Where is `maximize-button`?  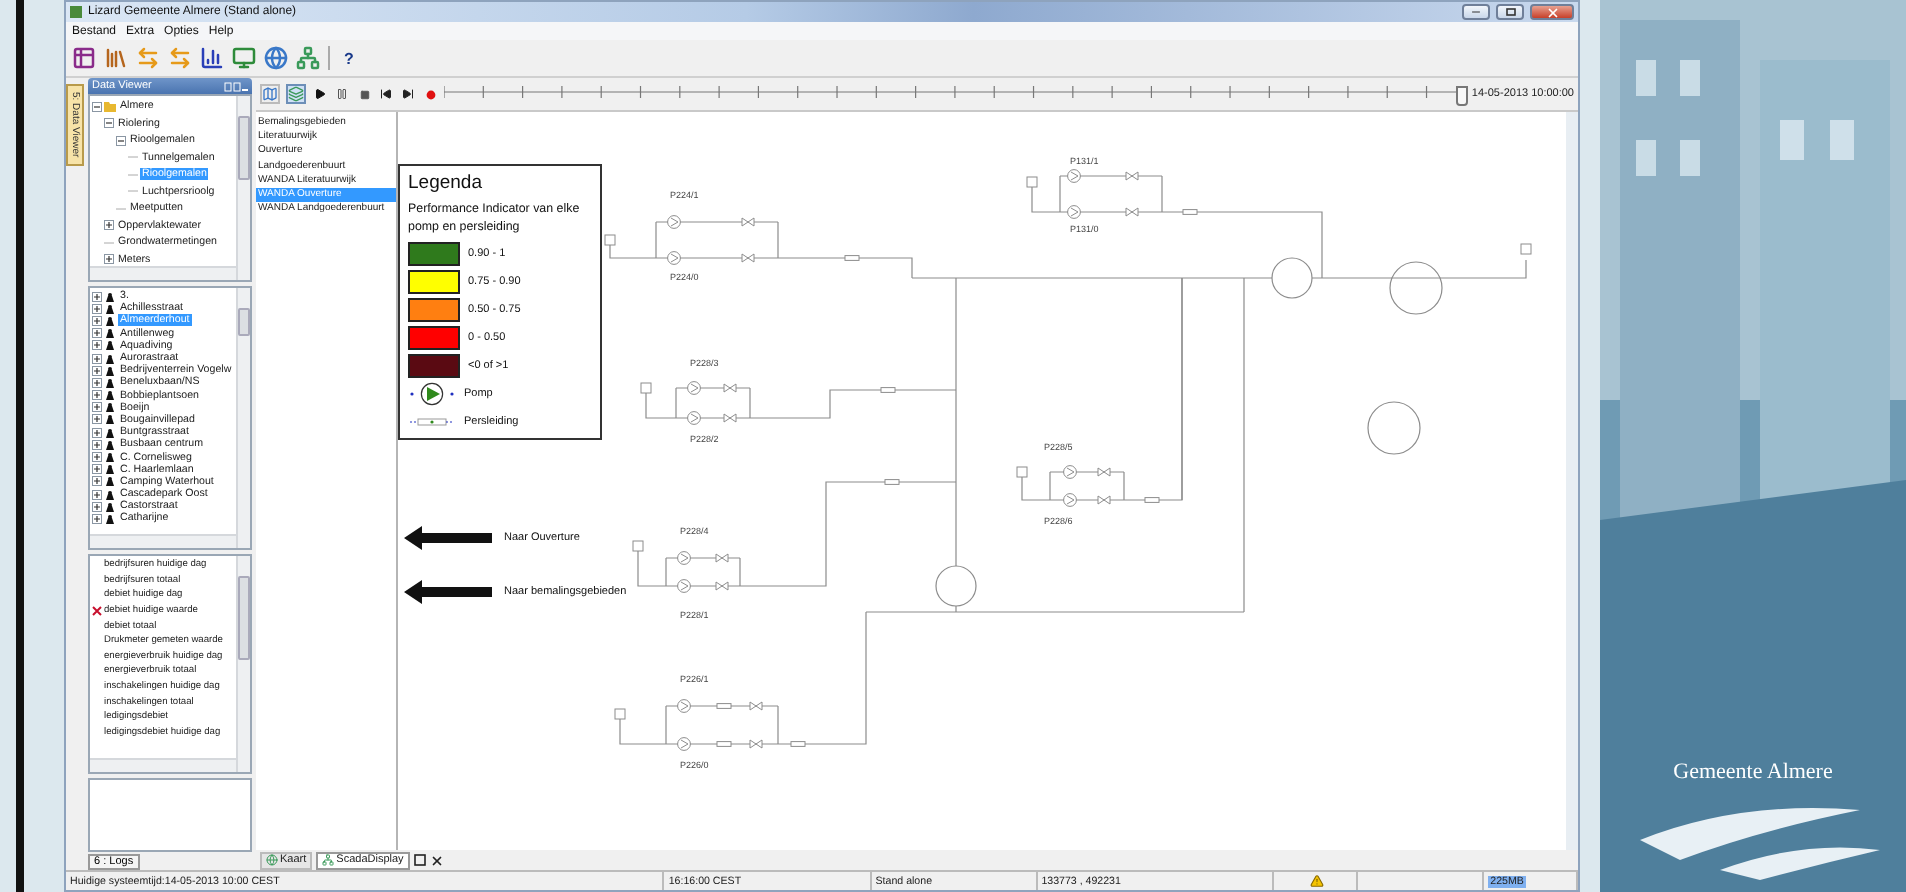
maximize-button is located at coordinates (1510, 12).